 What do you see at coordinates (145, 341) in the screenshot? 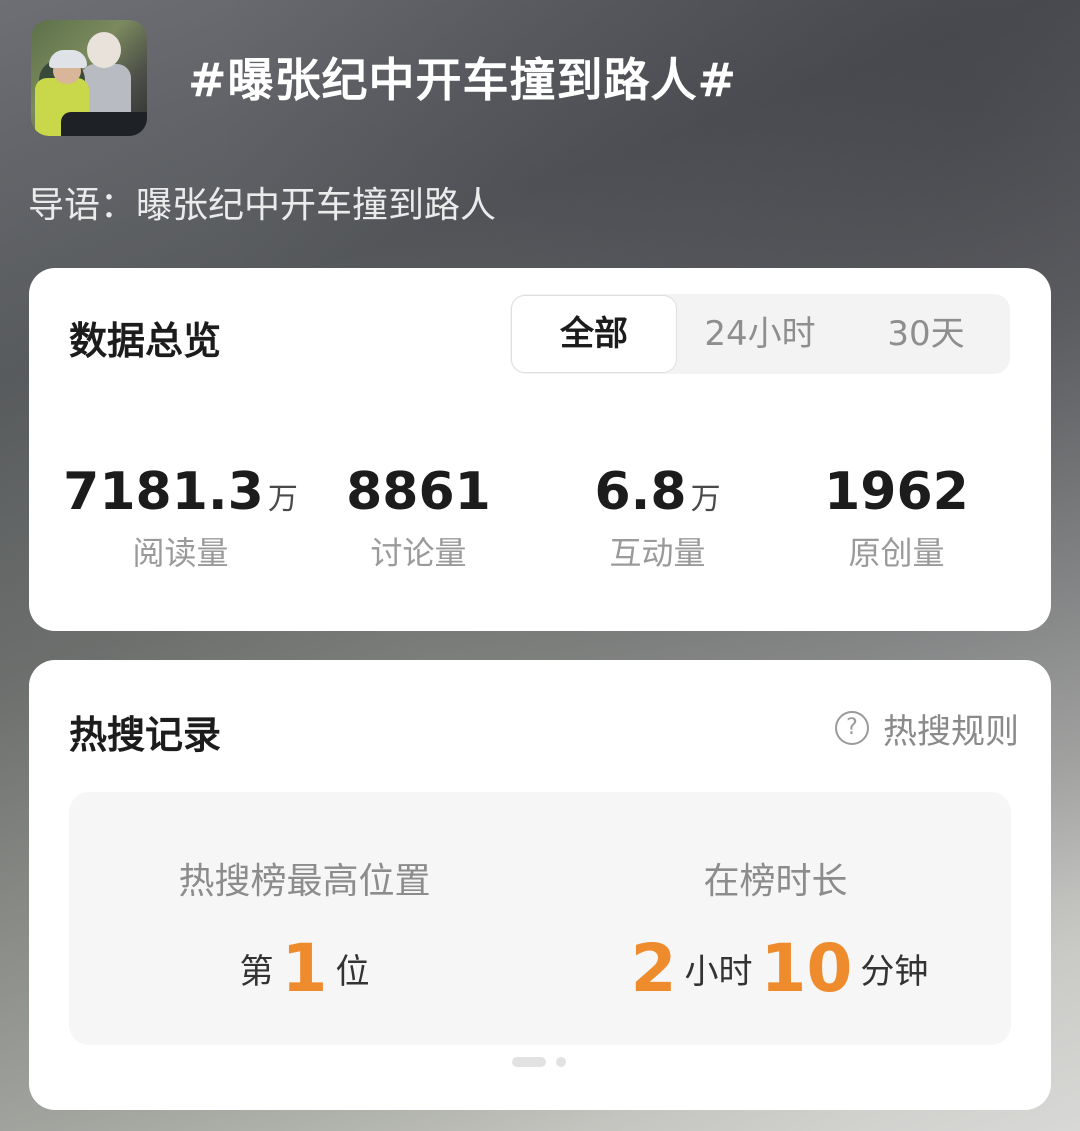
I see `overview-title: 数据总览` at bounding box center [145, 341].